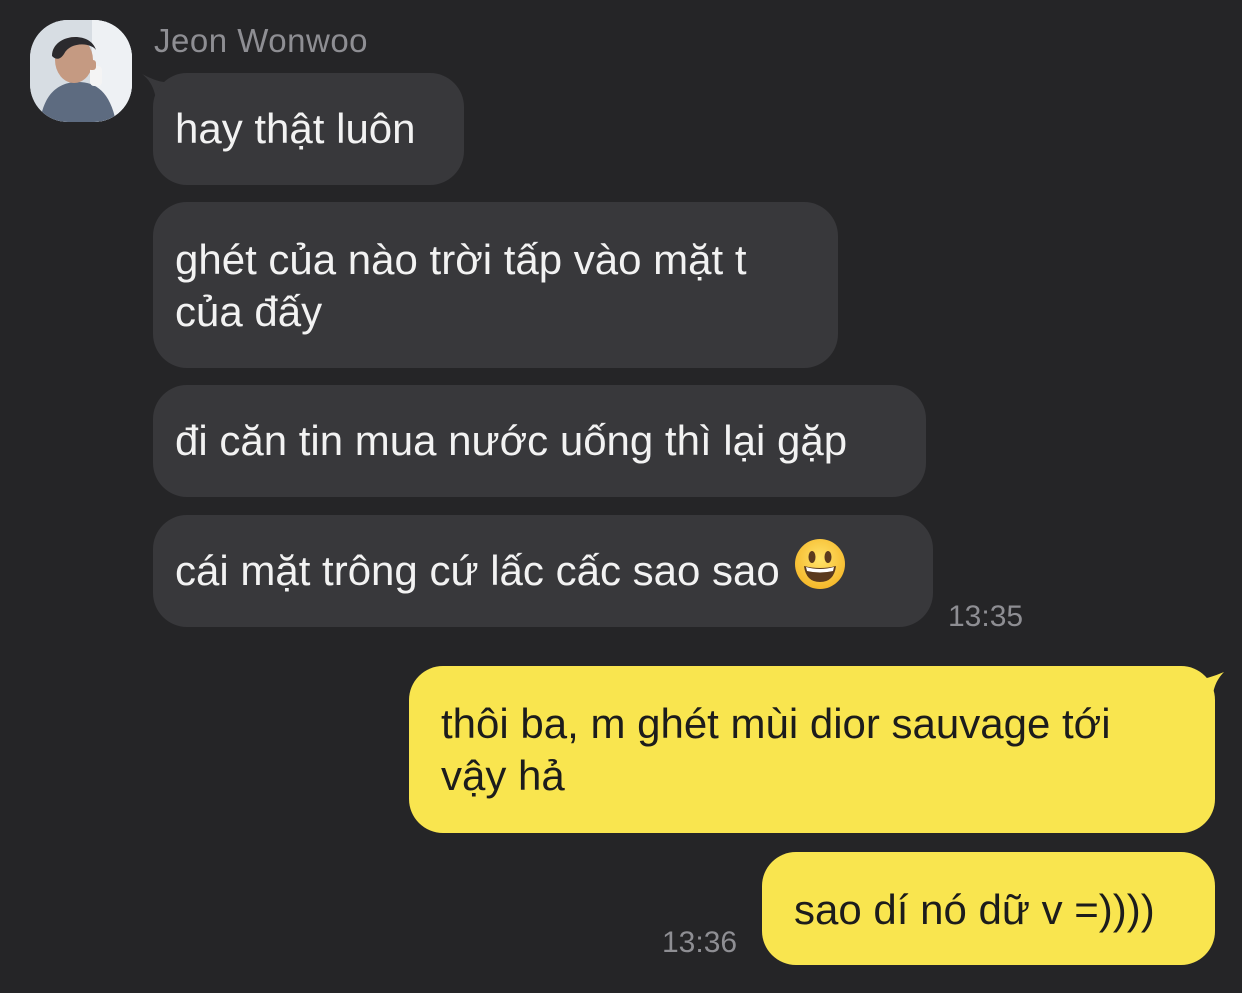 The width and height of the screenshot is (1242, 993). What do you see at coordinates (511, 440) in the screenshot?
I see `message-text: đi căn tin mua nước uống thì lại gặp` at bounding box center [511, 440].